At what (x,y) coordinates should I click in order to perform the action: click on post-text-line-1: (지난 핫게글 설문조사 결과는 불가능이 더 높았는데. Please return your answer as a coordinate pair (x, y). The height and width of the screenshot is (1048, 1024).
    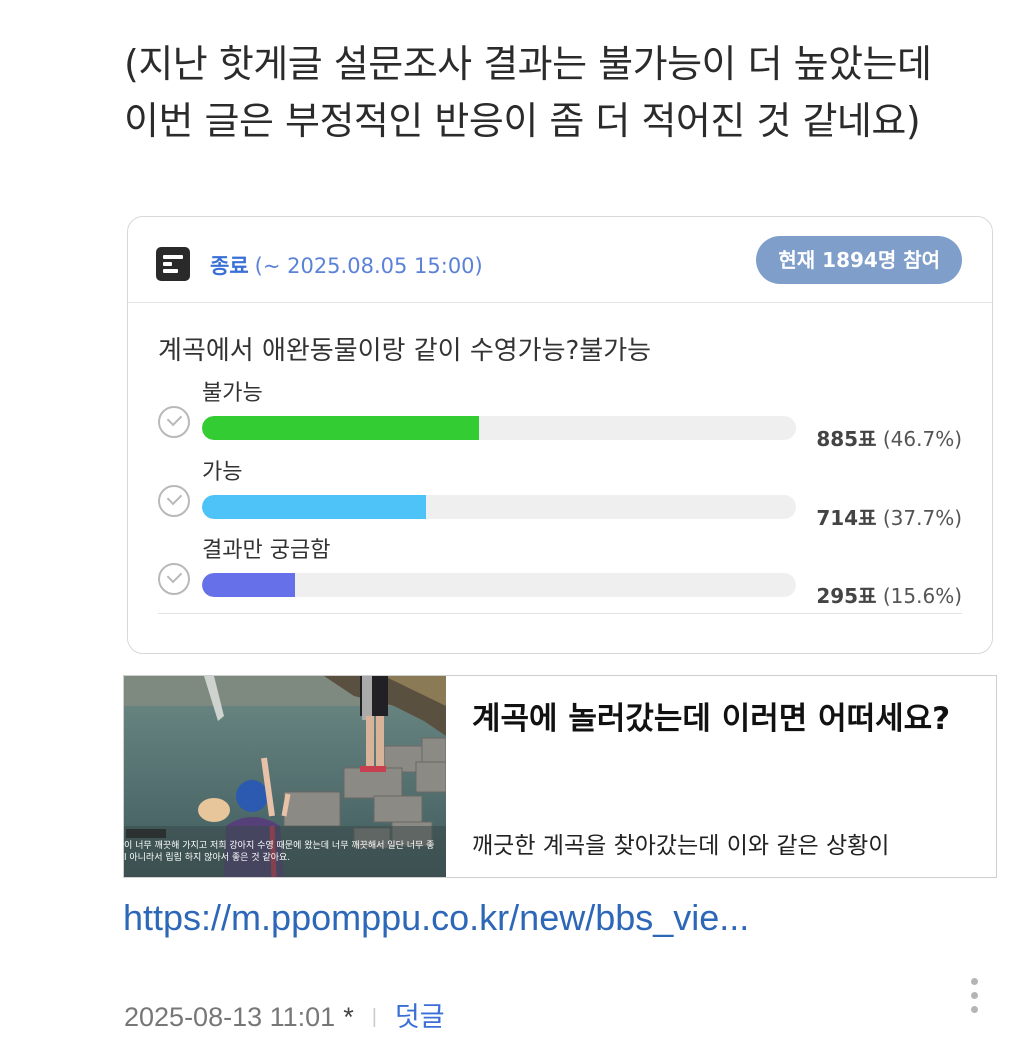
    Looking at the image, I should click on (528, 64).